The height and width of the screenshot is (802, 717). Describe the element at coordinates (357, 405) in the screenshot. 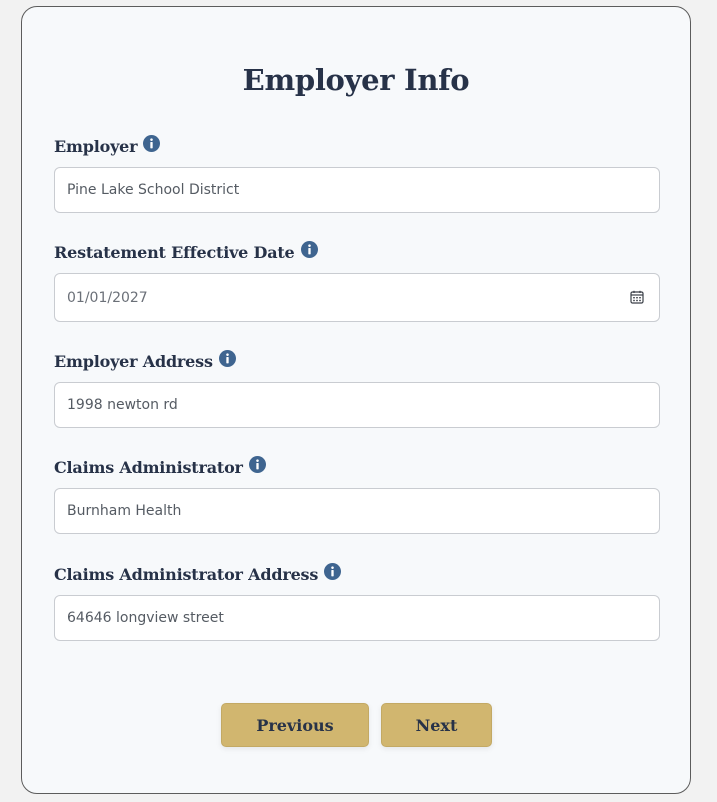

I see `employer-address-input: 1998 newton rd` at that location.